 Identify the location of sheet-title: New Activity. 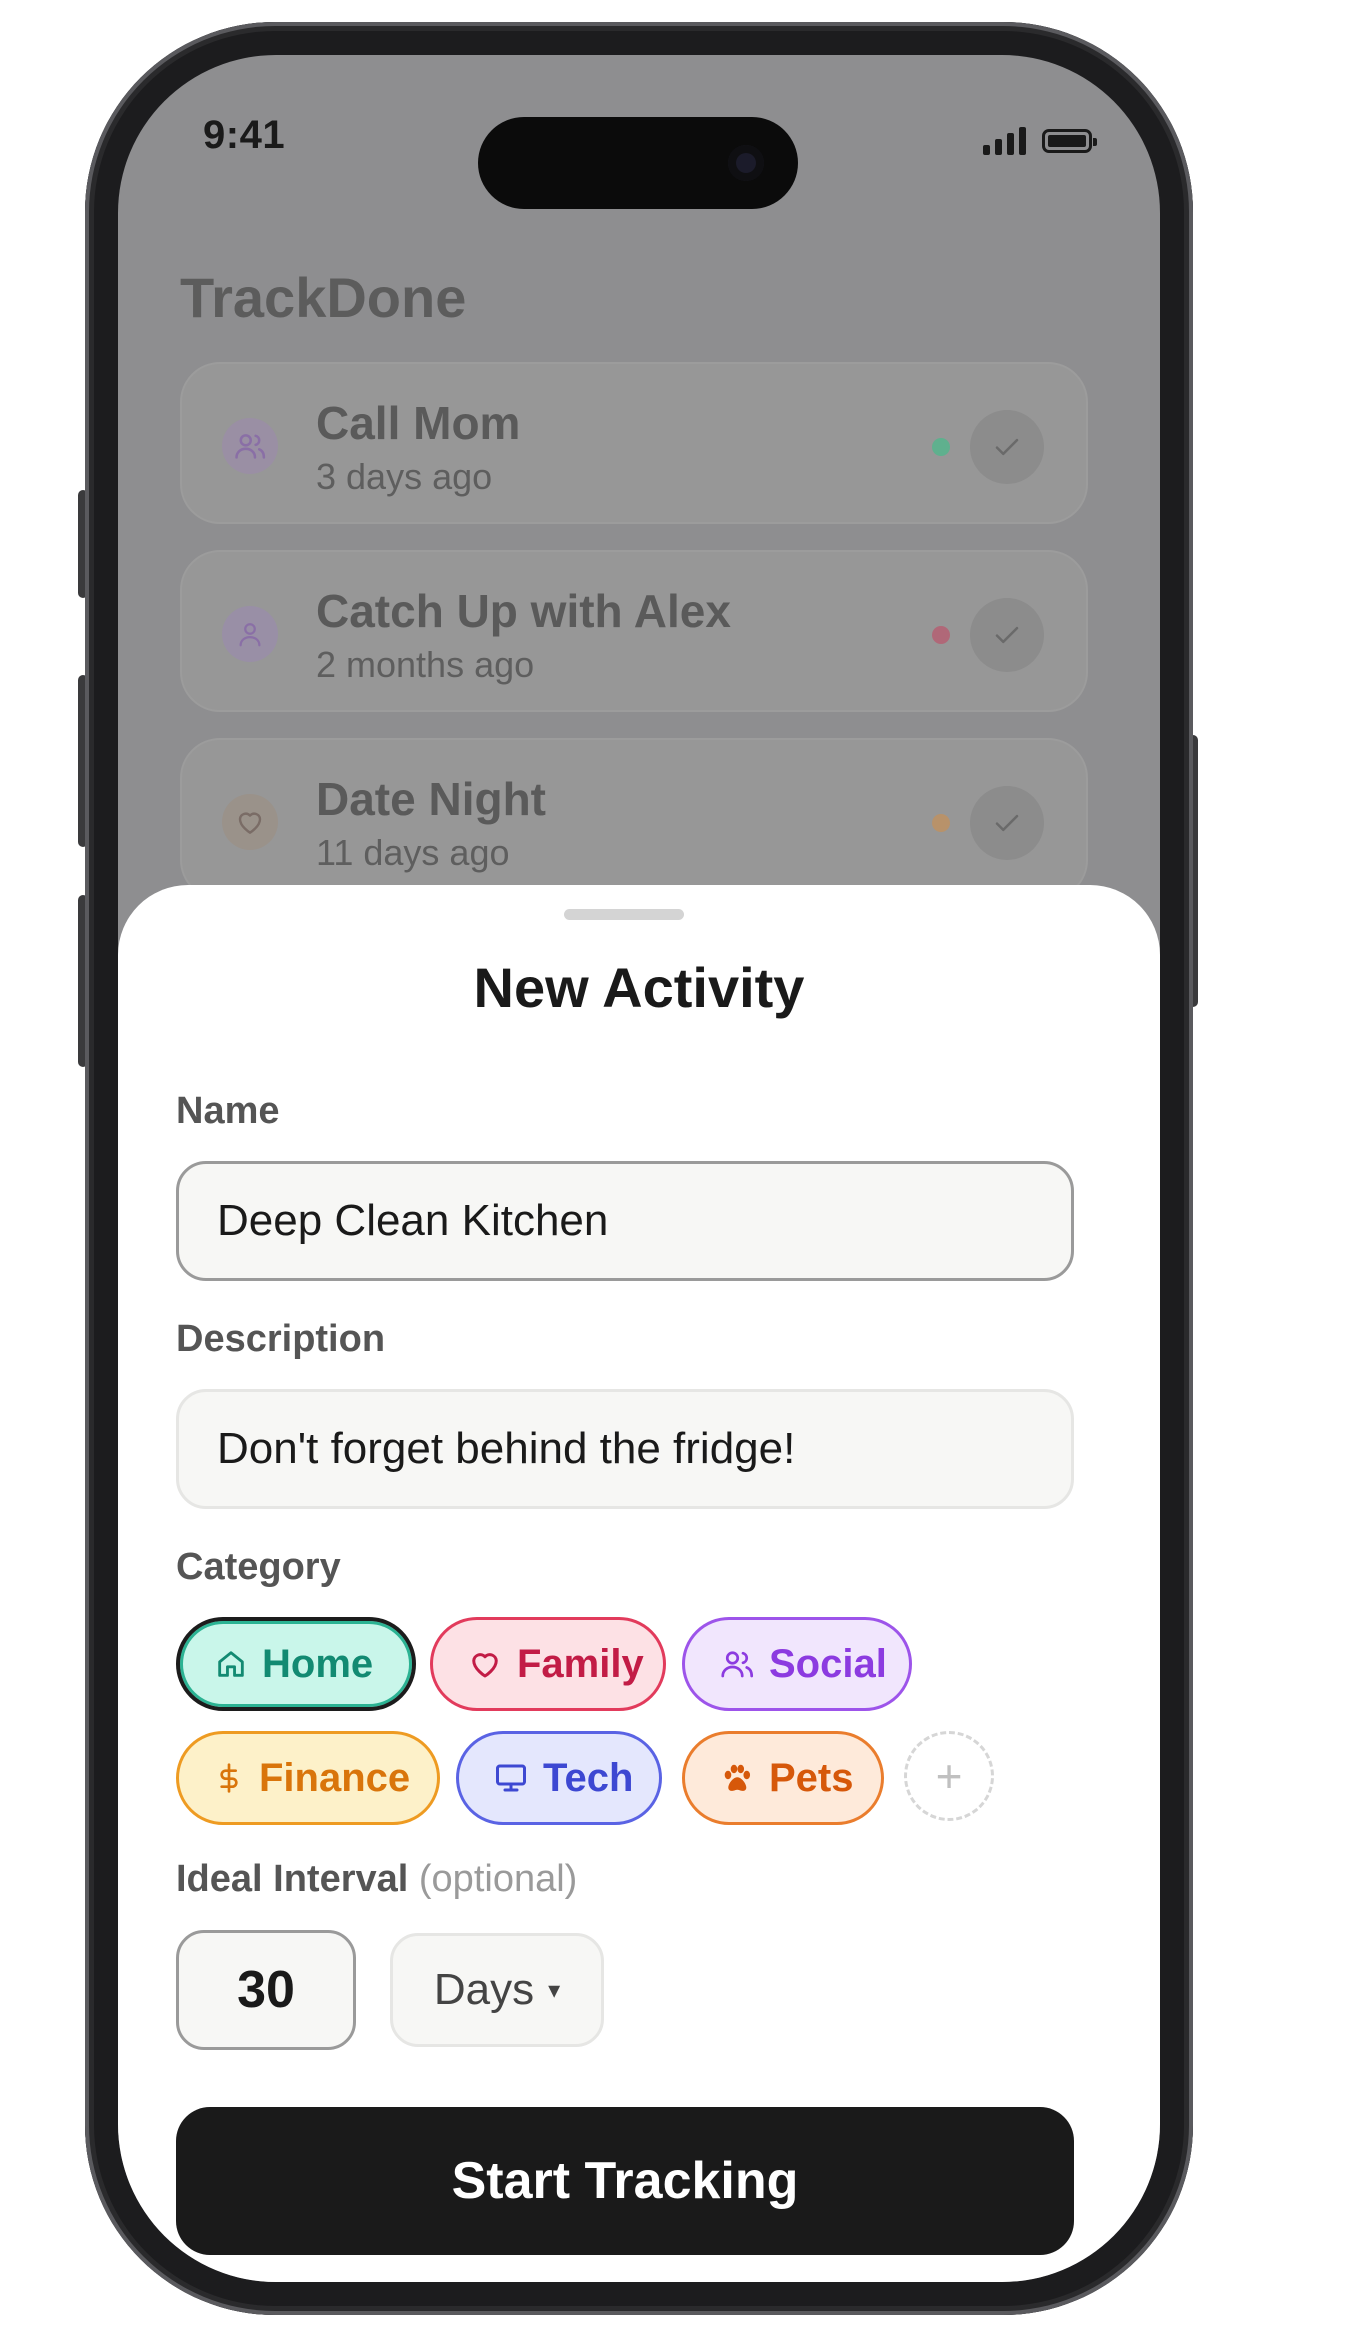
(639, 987).